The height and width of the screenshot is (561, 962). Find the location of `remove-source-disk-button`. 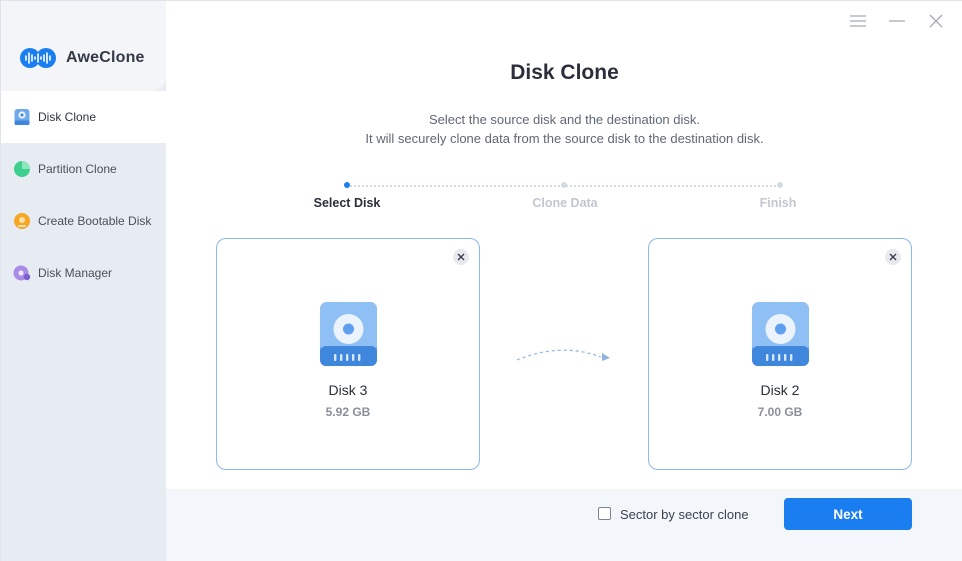

remove-source-disk-button is located at coordinates (461, 257).